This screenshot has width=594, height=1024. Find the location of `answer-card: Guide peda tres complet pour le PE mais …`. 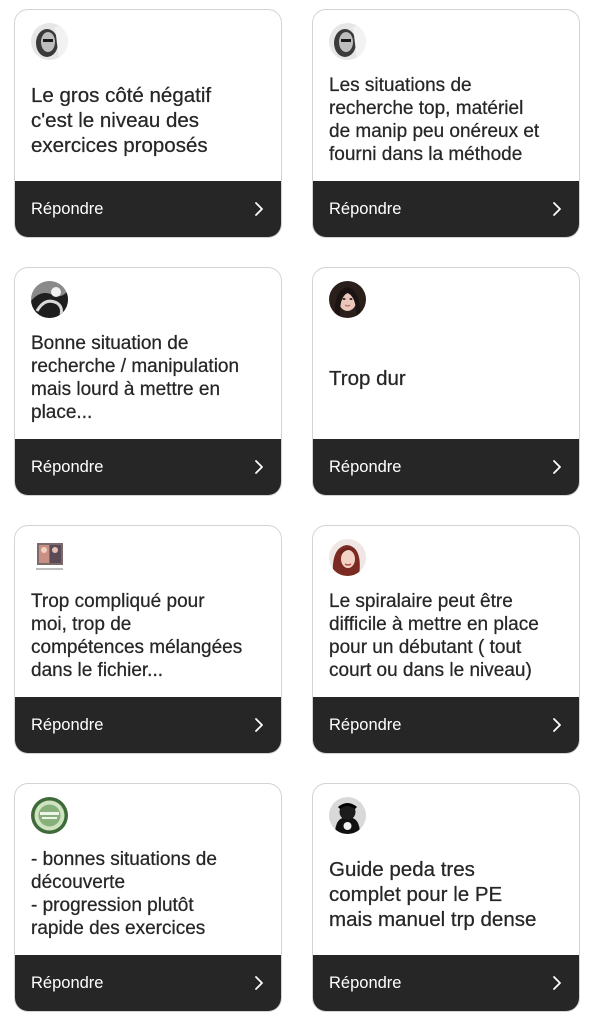

answer-card: Guide peda tres complet pour le PE mais … is located at coordinates (446, 897).